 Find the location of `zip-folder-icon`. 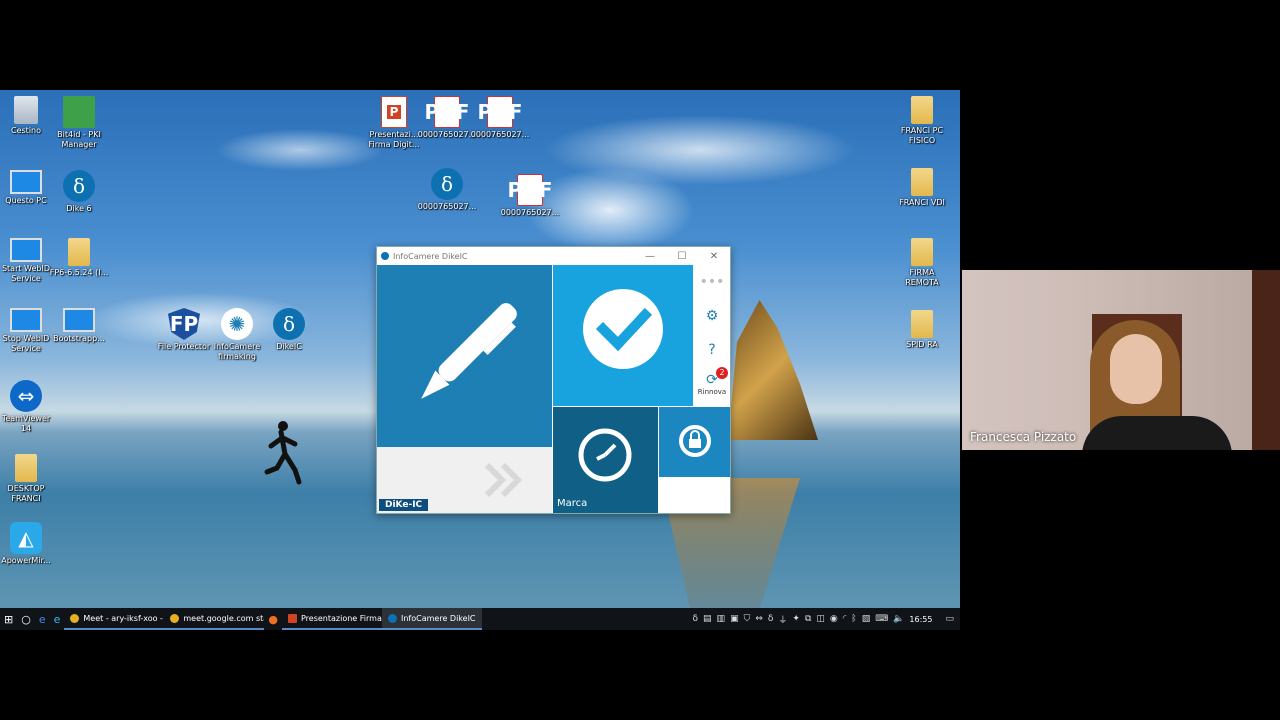

zip-folder-icon is located at coordinates (79, 252).